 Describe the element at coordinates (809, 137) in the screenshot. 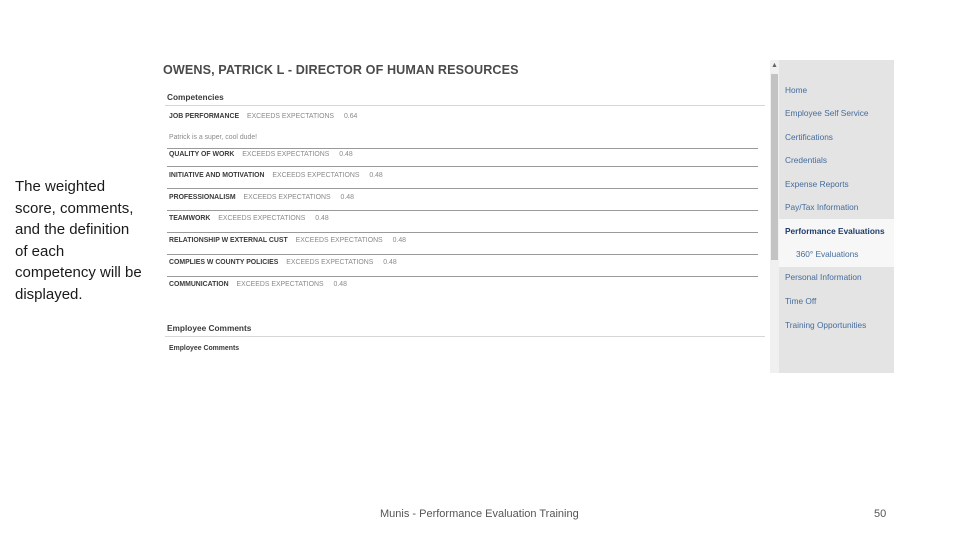

I see `nav-item-certifications: Certifications` at that location.